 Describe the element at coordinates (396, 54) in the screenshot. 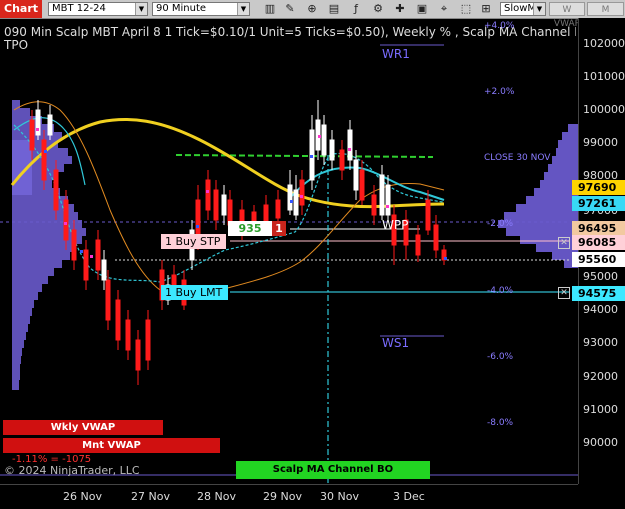

I see `wr1-label: WR1` at that location.